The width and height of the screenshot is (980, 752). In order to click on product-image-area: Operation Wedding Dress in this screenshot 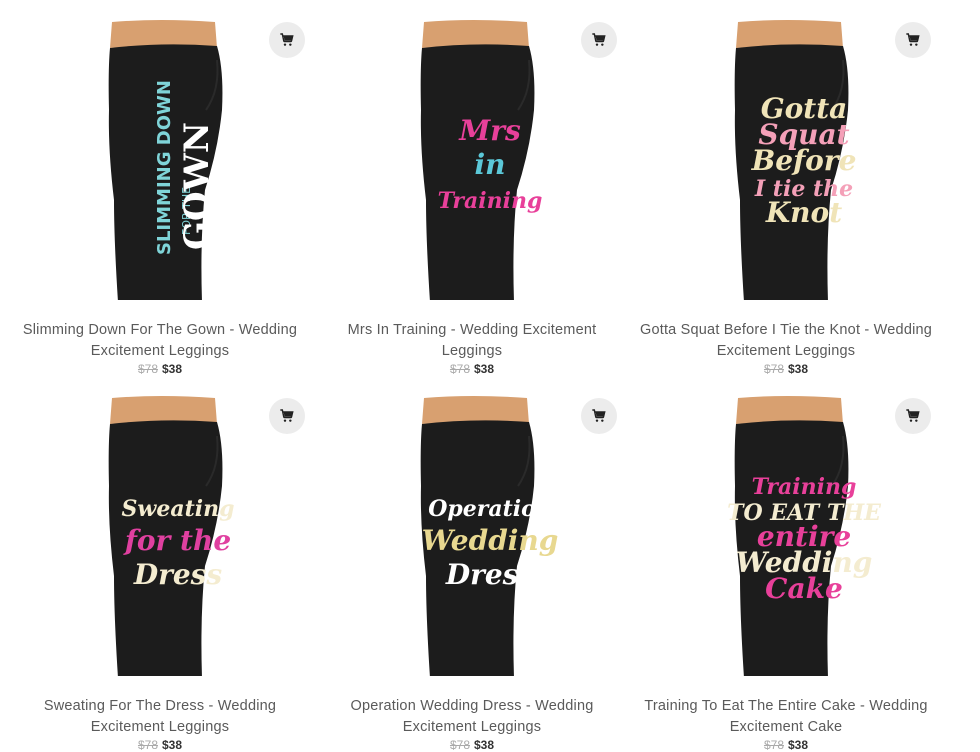, I will do `click(472, 526)`.